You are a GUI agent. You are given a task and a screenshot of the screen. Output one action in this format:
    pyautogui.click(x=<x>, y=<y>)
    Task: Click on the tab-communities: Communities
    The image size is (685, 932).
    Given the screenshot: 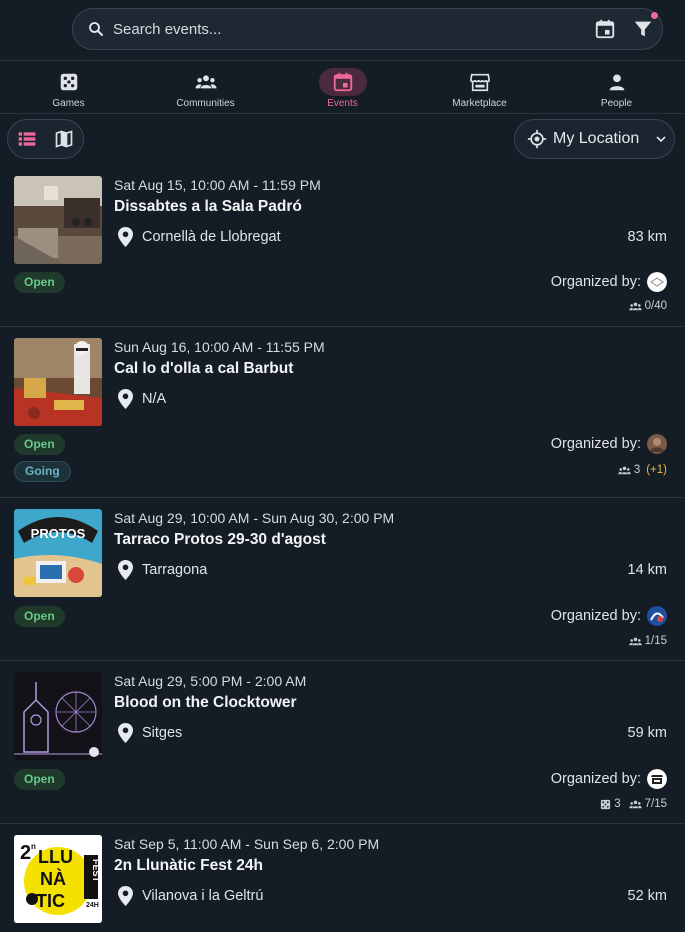 What is the action you would take?
    pyautogui.click(x=205, y=87)
    